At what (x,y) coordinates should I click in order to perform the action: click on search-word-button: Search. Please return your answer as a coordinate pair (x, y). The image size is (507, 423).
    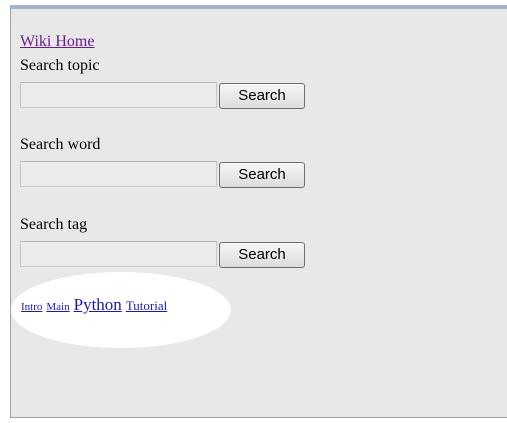
    Looking at the image, I should click on (262, 175).